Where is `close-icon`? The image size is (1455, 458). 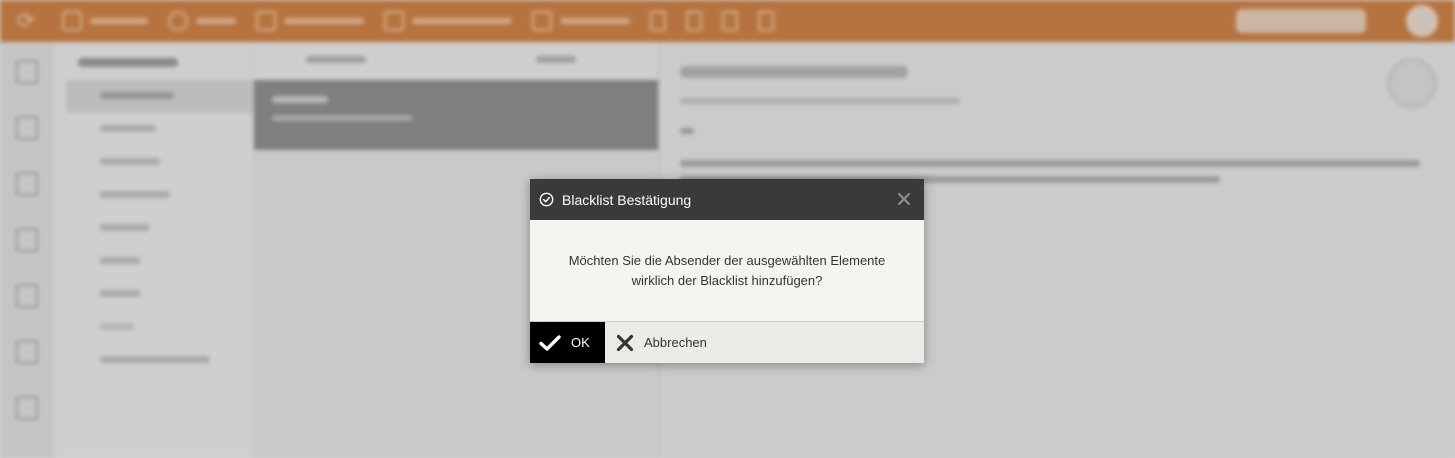
close-icon is located at coordinates (904, 199).